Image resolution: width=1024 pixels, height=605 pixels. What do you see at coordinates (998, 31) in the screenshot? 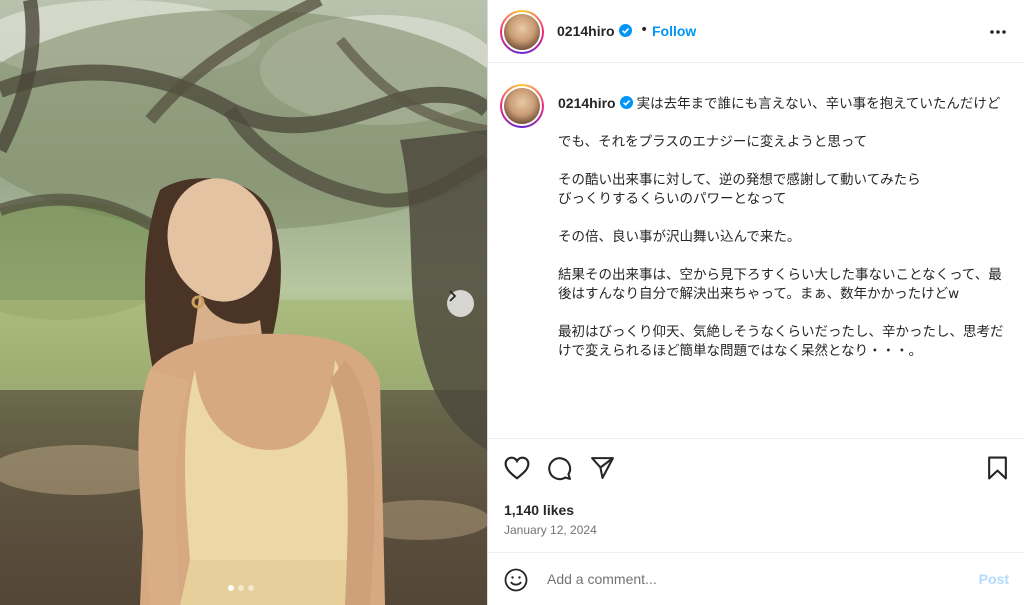
I see `more-horizontal-icon` at bounding box center [998, 31].